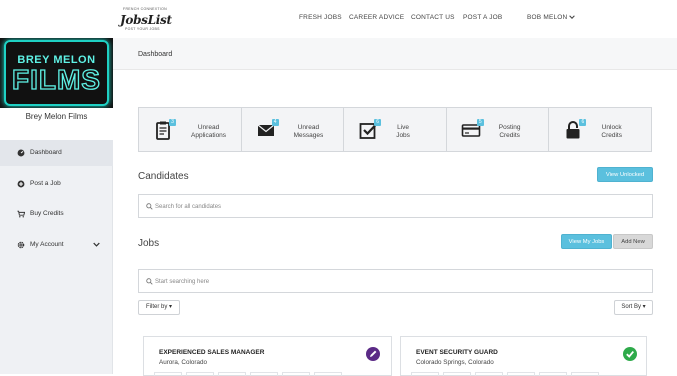  I want to click on sidebar-item-dashboard: Dashboard, so click(56, 153).